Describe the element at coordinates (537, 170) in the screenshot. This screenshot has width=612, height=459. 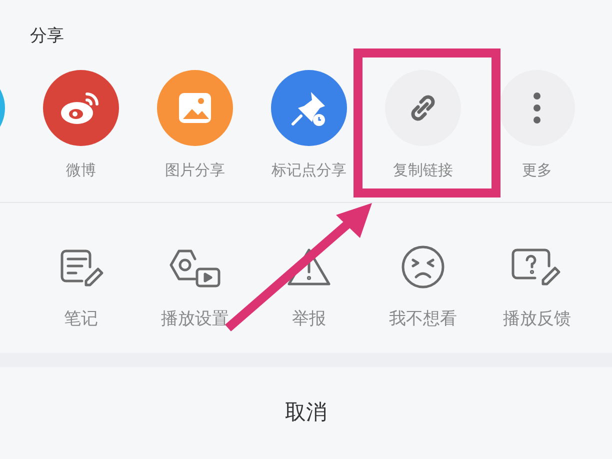
I see `share-label: 更多` at that location.